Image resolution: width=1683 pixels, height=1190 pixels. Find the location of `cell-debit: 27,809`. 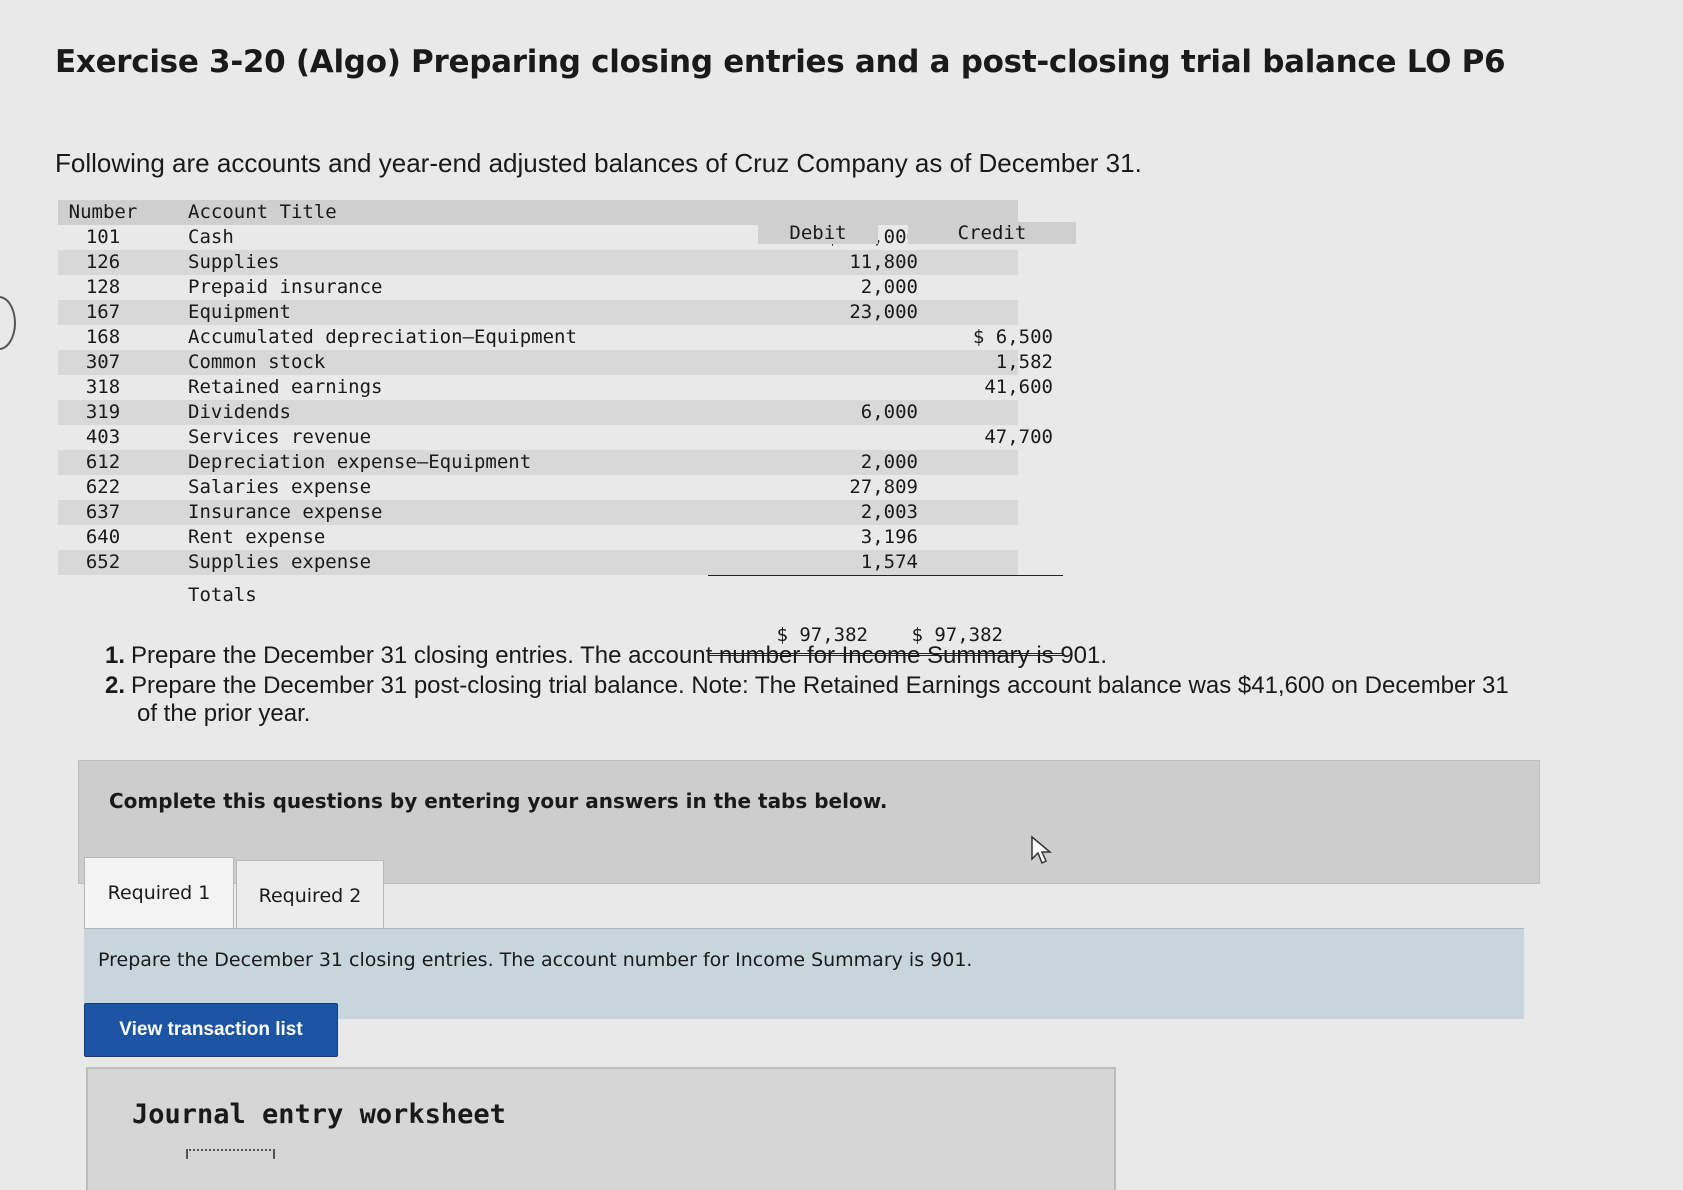

cell-debit: 27,809 is located at coordinates (883, 487).